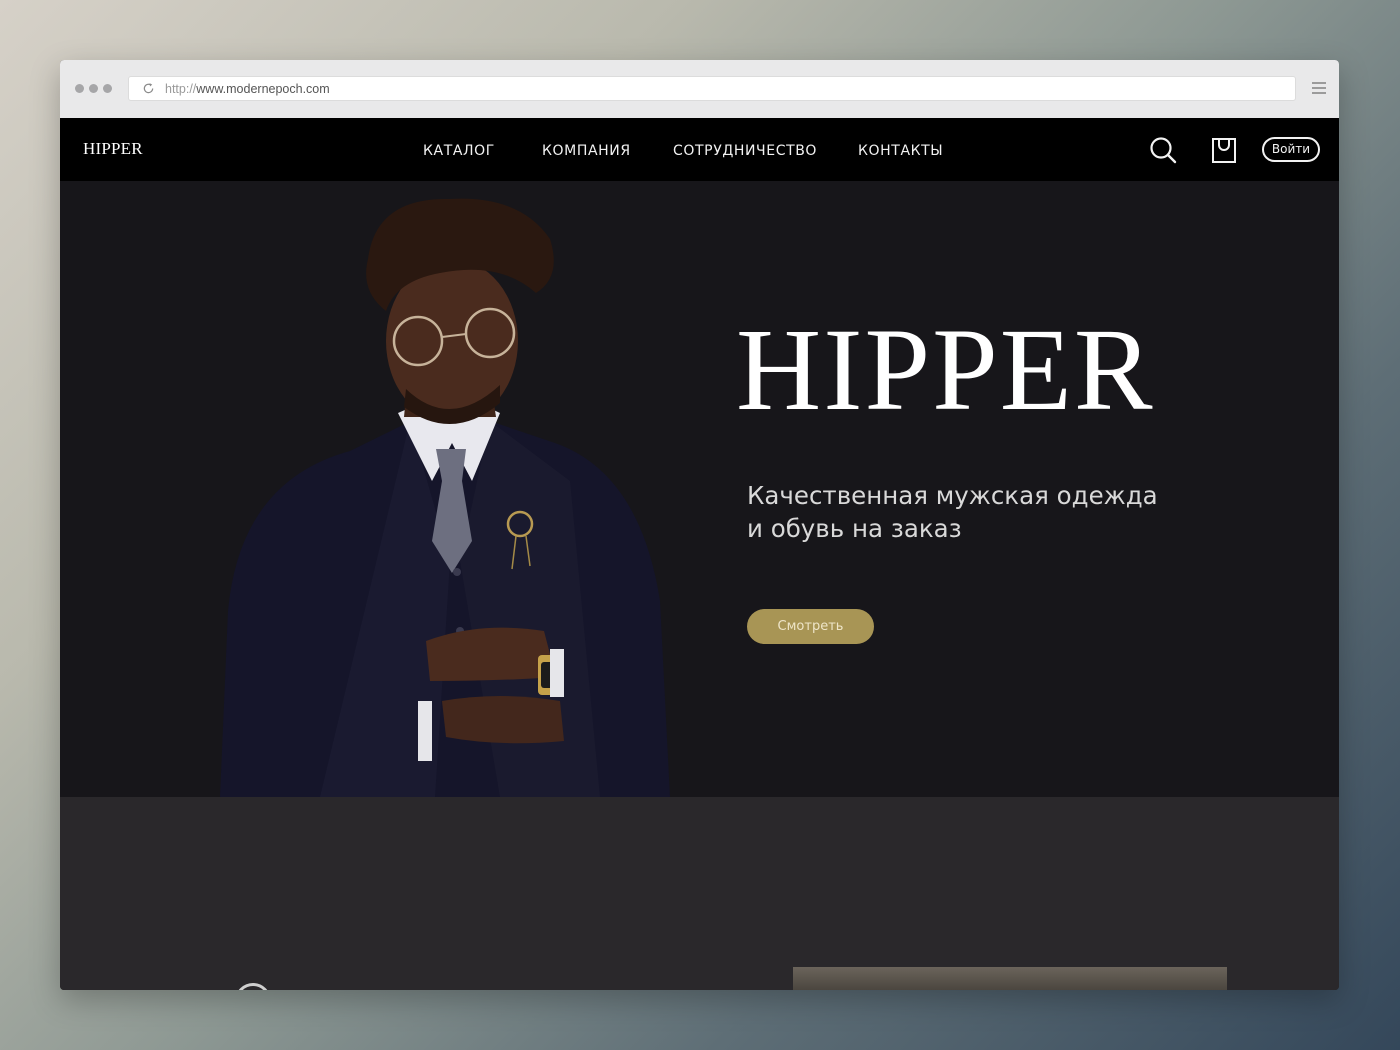  I want to click on hero-subtitle-line-1: Качественная мужская одежда, so click(952, 495).